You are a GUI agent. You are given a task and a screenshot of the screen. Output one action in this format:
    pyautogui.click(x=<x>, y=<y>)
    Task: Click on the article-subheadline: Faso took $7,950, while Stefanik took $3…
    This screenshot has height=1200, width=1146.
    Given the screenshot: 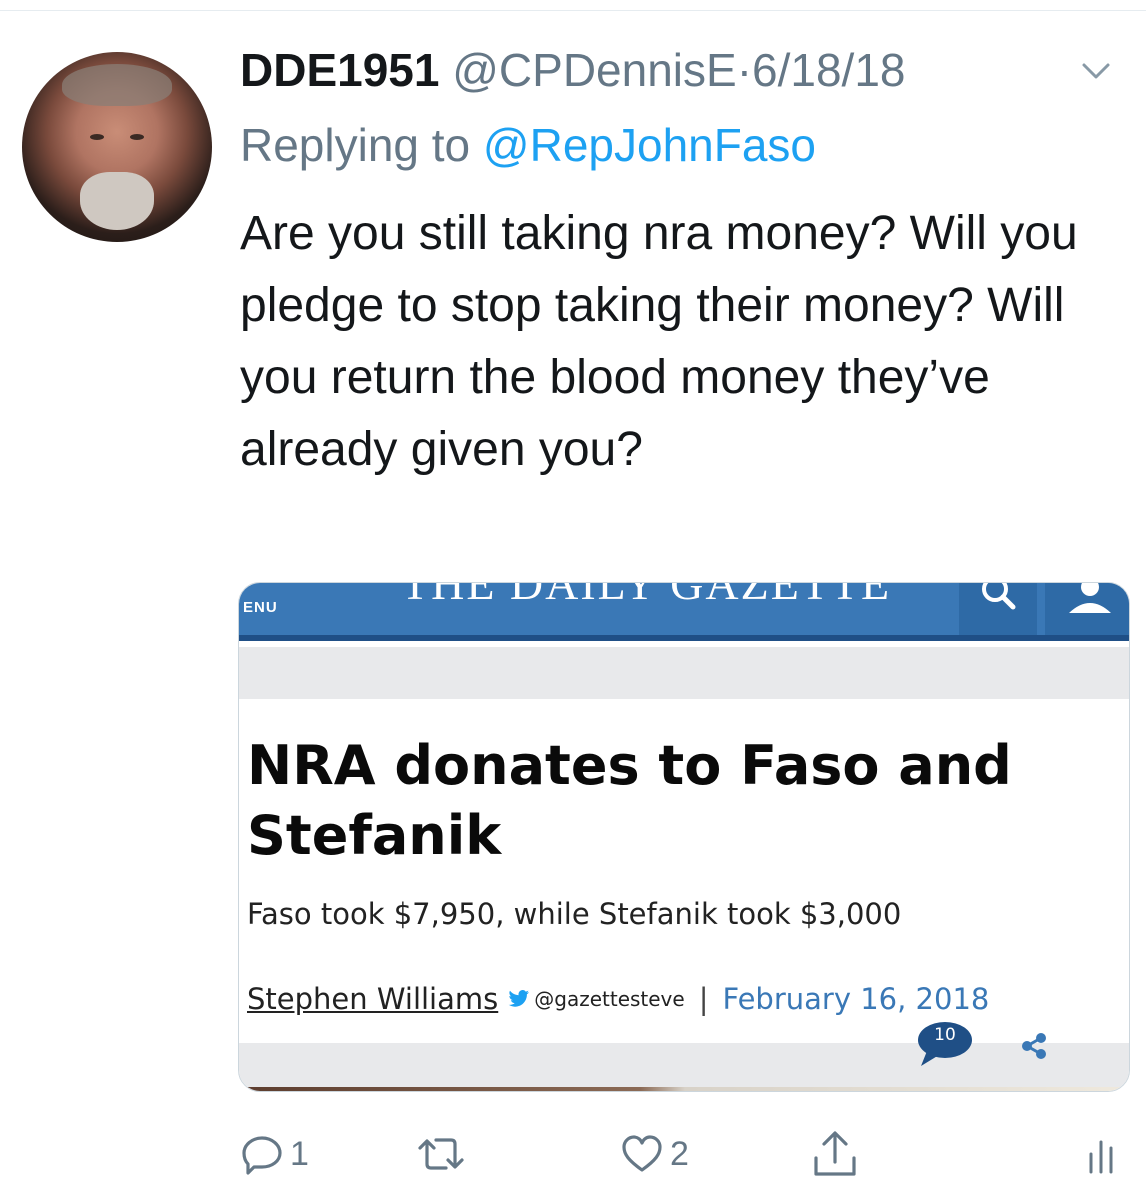 What is the action you would take?
    pyautogui.click(x=574, y=914)
    